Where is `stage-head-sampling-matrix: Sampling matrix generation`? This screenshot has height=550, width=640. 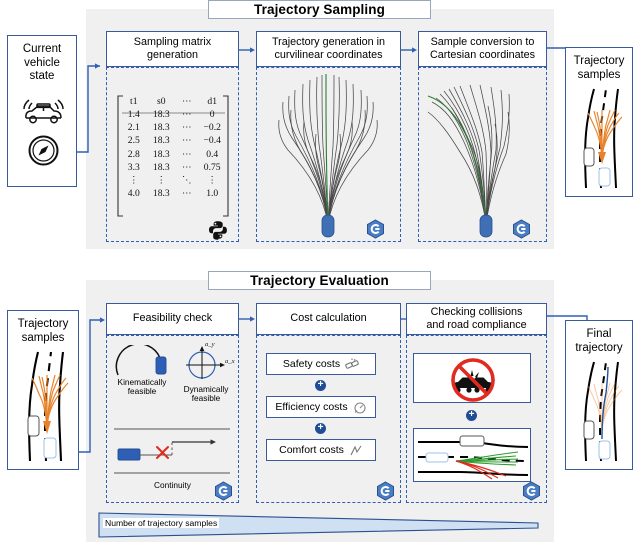 stage-head-sampling-matrix: Sampling matrix generation is located at coordinates (172, 49).